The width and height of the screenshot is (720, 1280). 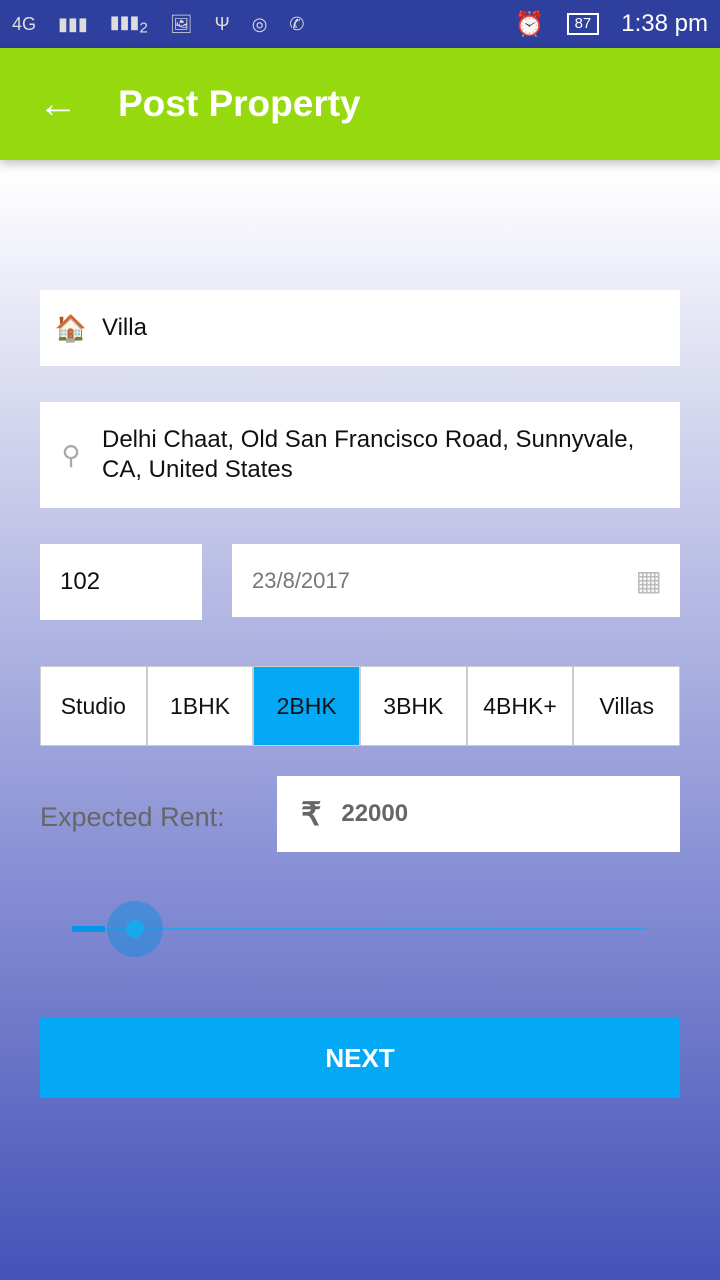 I want to click on unit-number-input: 102, so click(x=121, y=582).